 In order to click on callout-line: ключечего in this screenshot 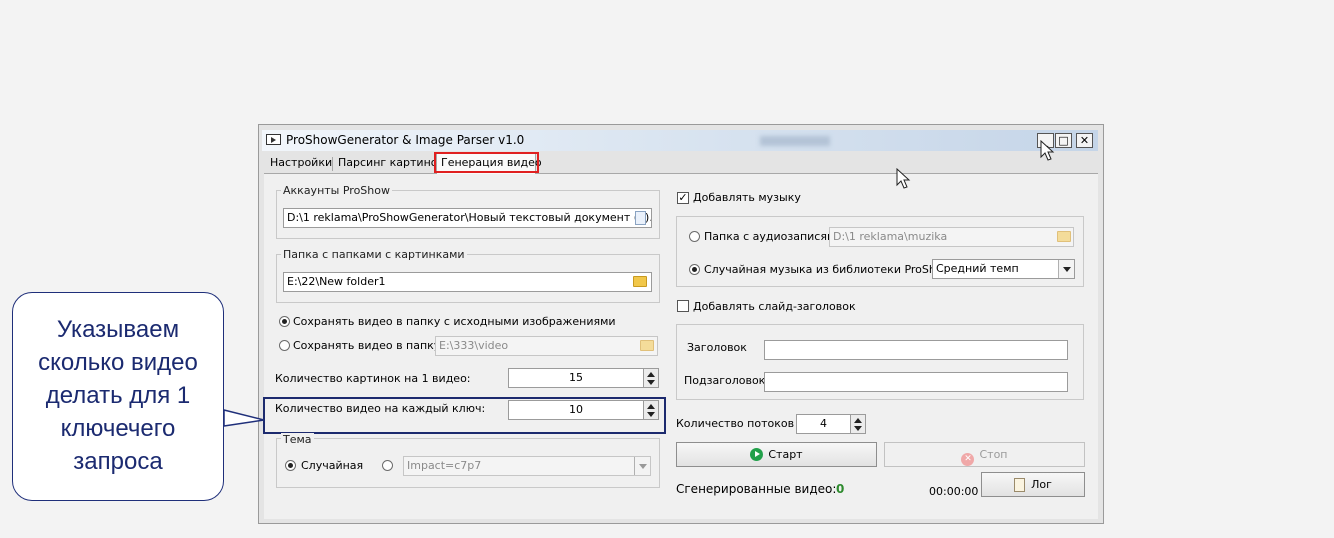, I will do `click(118, 428)`.